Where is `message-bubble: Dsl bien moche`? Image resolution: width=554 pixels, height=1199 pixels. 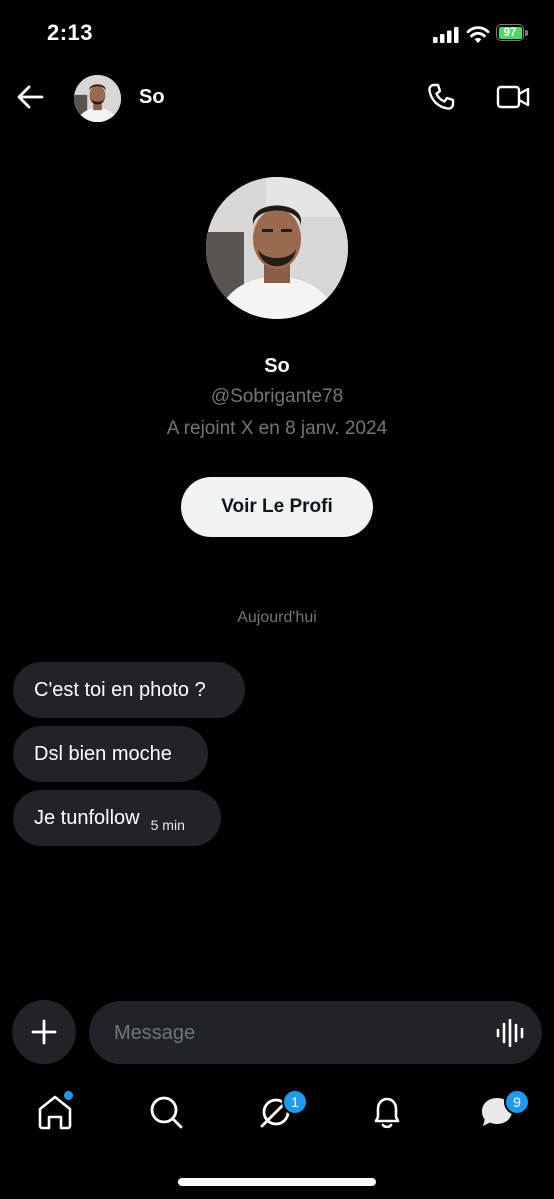
message-bubble: Dsl bien moche is located at coordinates (110, 754).